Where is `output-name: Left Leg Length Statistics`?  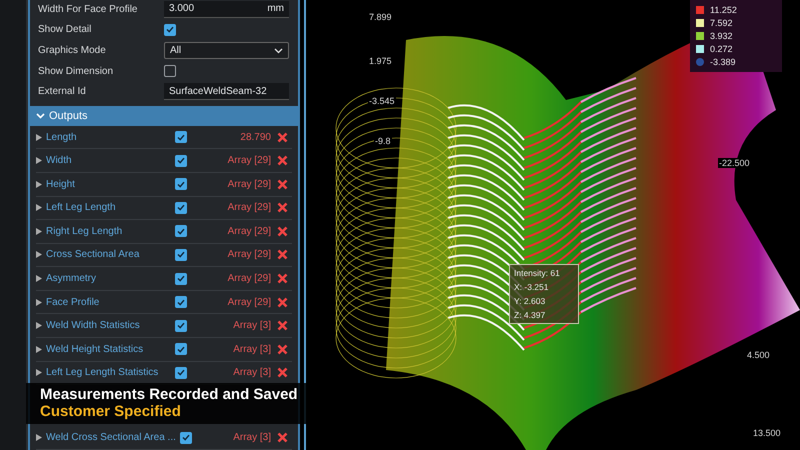 output-name: Left Leg Length Statistics is located at coordinates (103, 372).